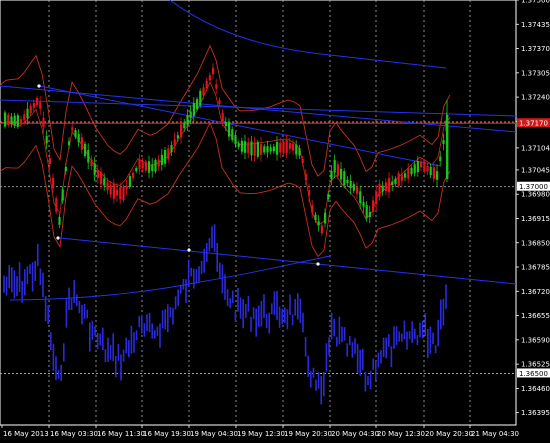 This screenshot has width=550, height=443. Describe the element at coordinates (535, 219) in the screenshot. I see `y-tick-label: 1.36915` at that location.